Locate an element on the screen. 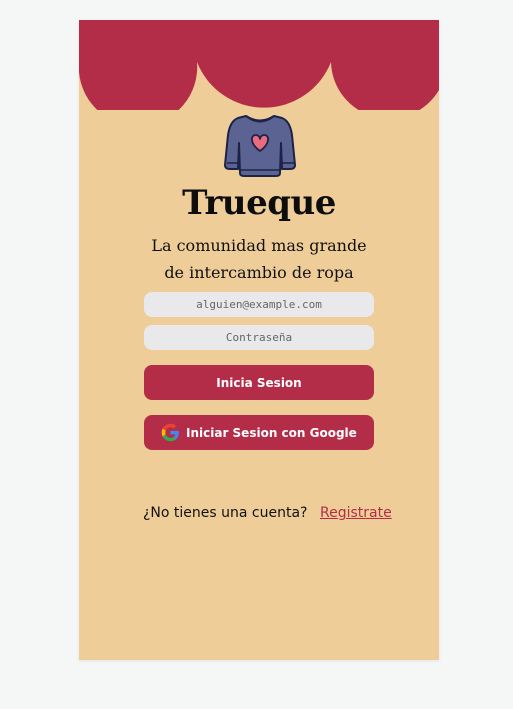 This screenshot has height=709, width=513. scalloped-header-decoration is located at coordinates (259, 65).